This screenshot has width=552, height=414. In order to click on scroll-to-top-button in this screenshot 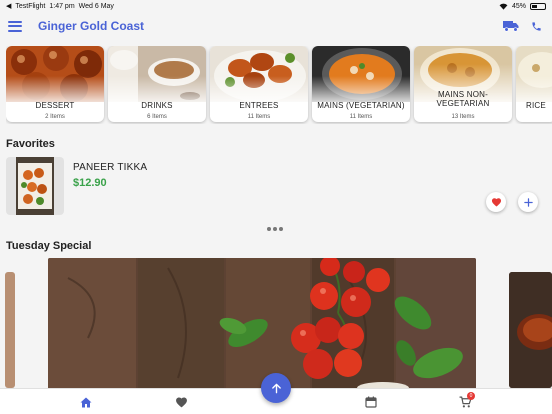, I will do `click(276, 388)`.